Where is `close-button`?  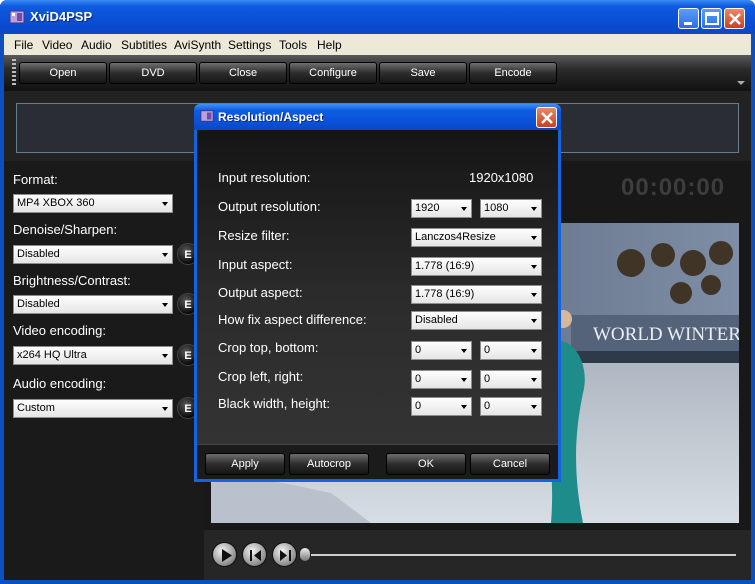 close-button is located at coordinates (734, 18).